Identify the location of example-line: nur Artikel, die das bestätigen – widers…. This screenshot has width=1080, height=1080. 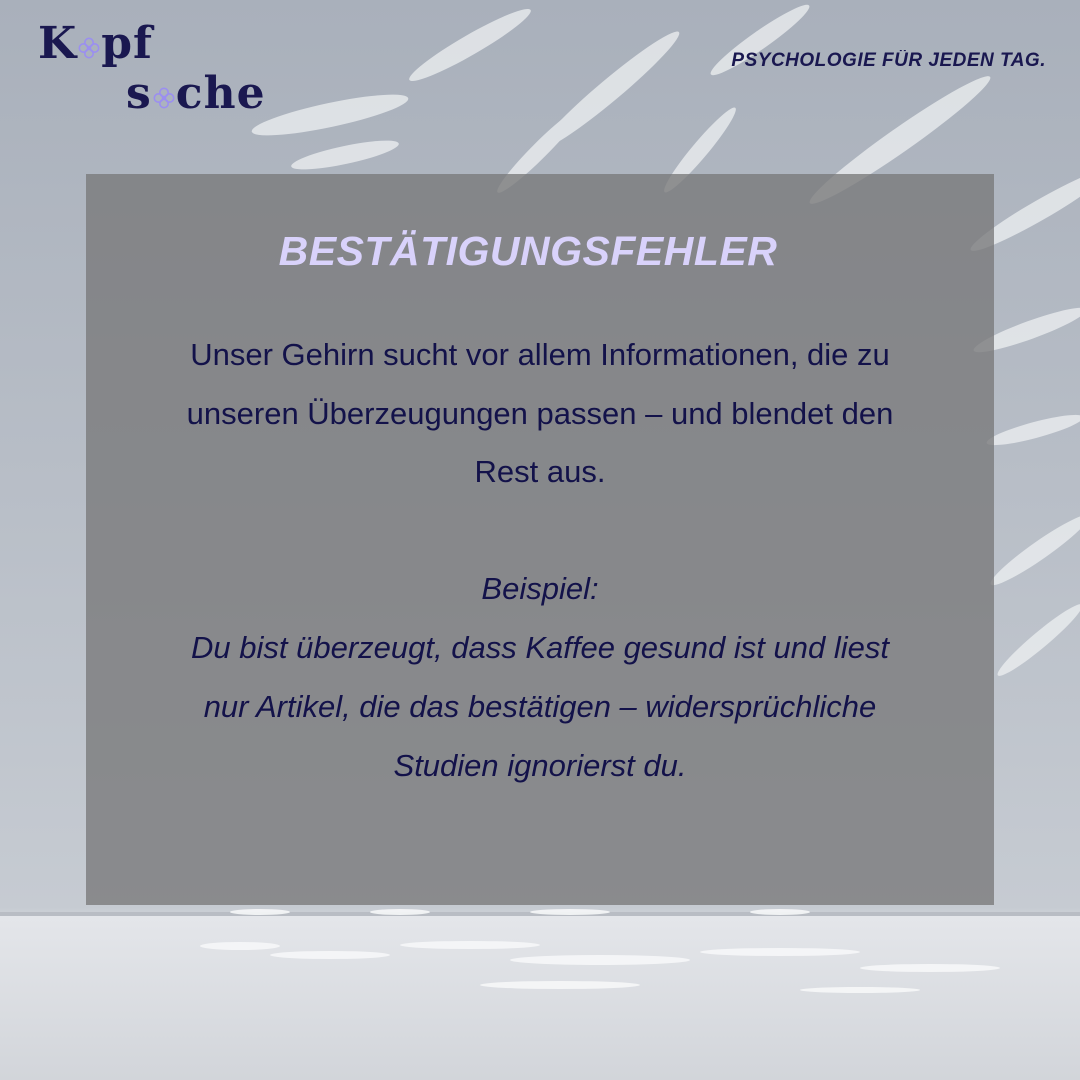
(540, 706).